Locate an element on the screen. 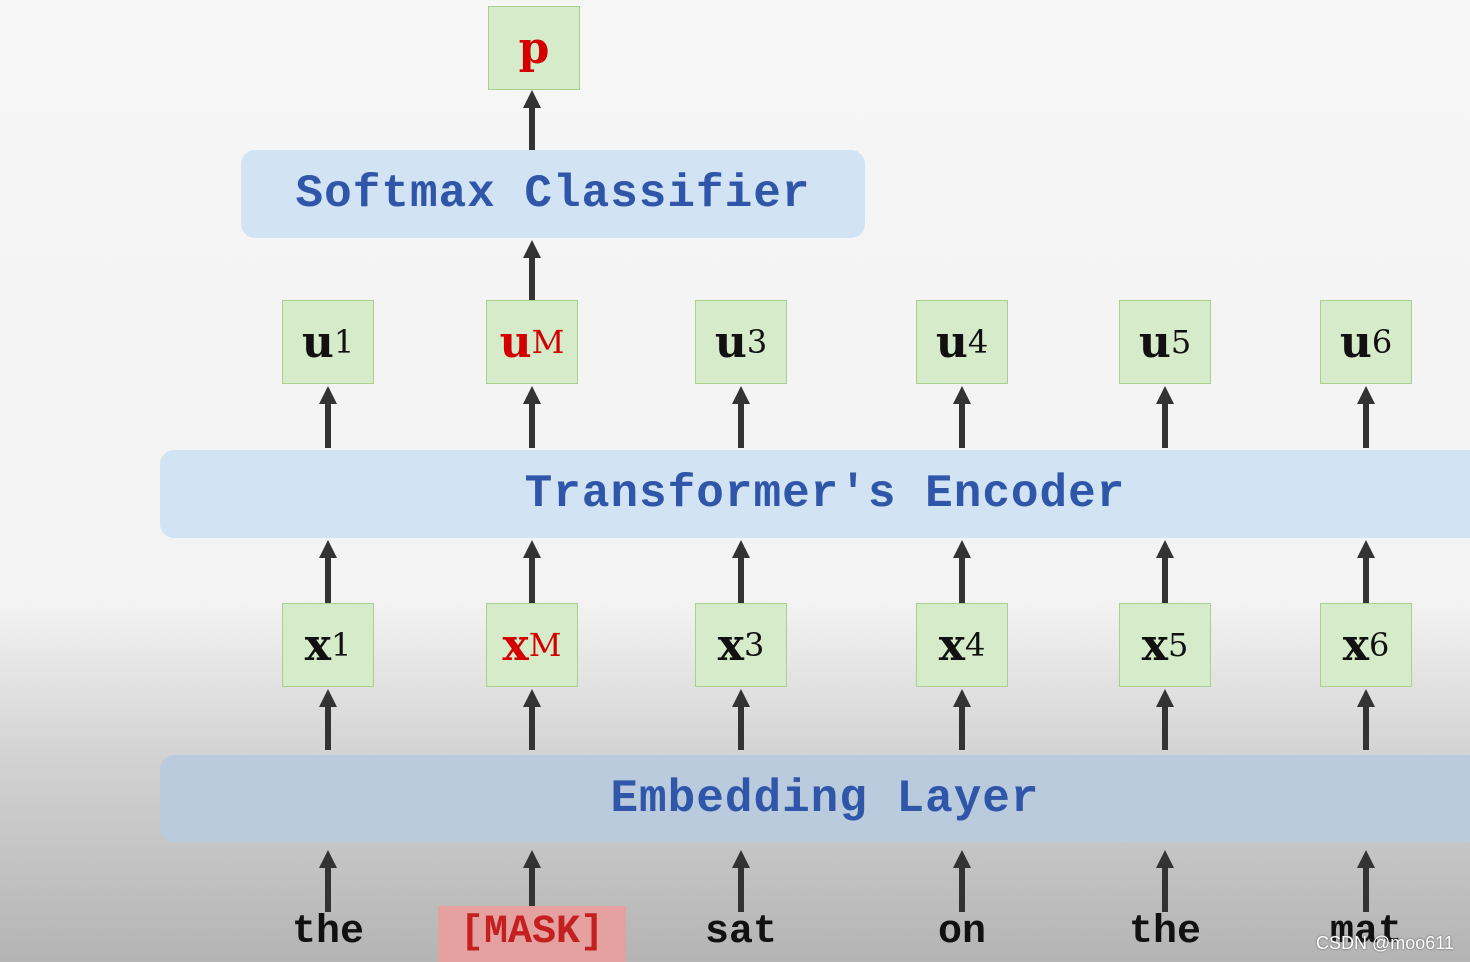 The height and width of the screenshot is (962, 1470). output-p-label: p is located at coordinates (534, 48).